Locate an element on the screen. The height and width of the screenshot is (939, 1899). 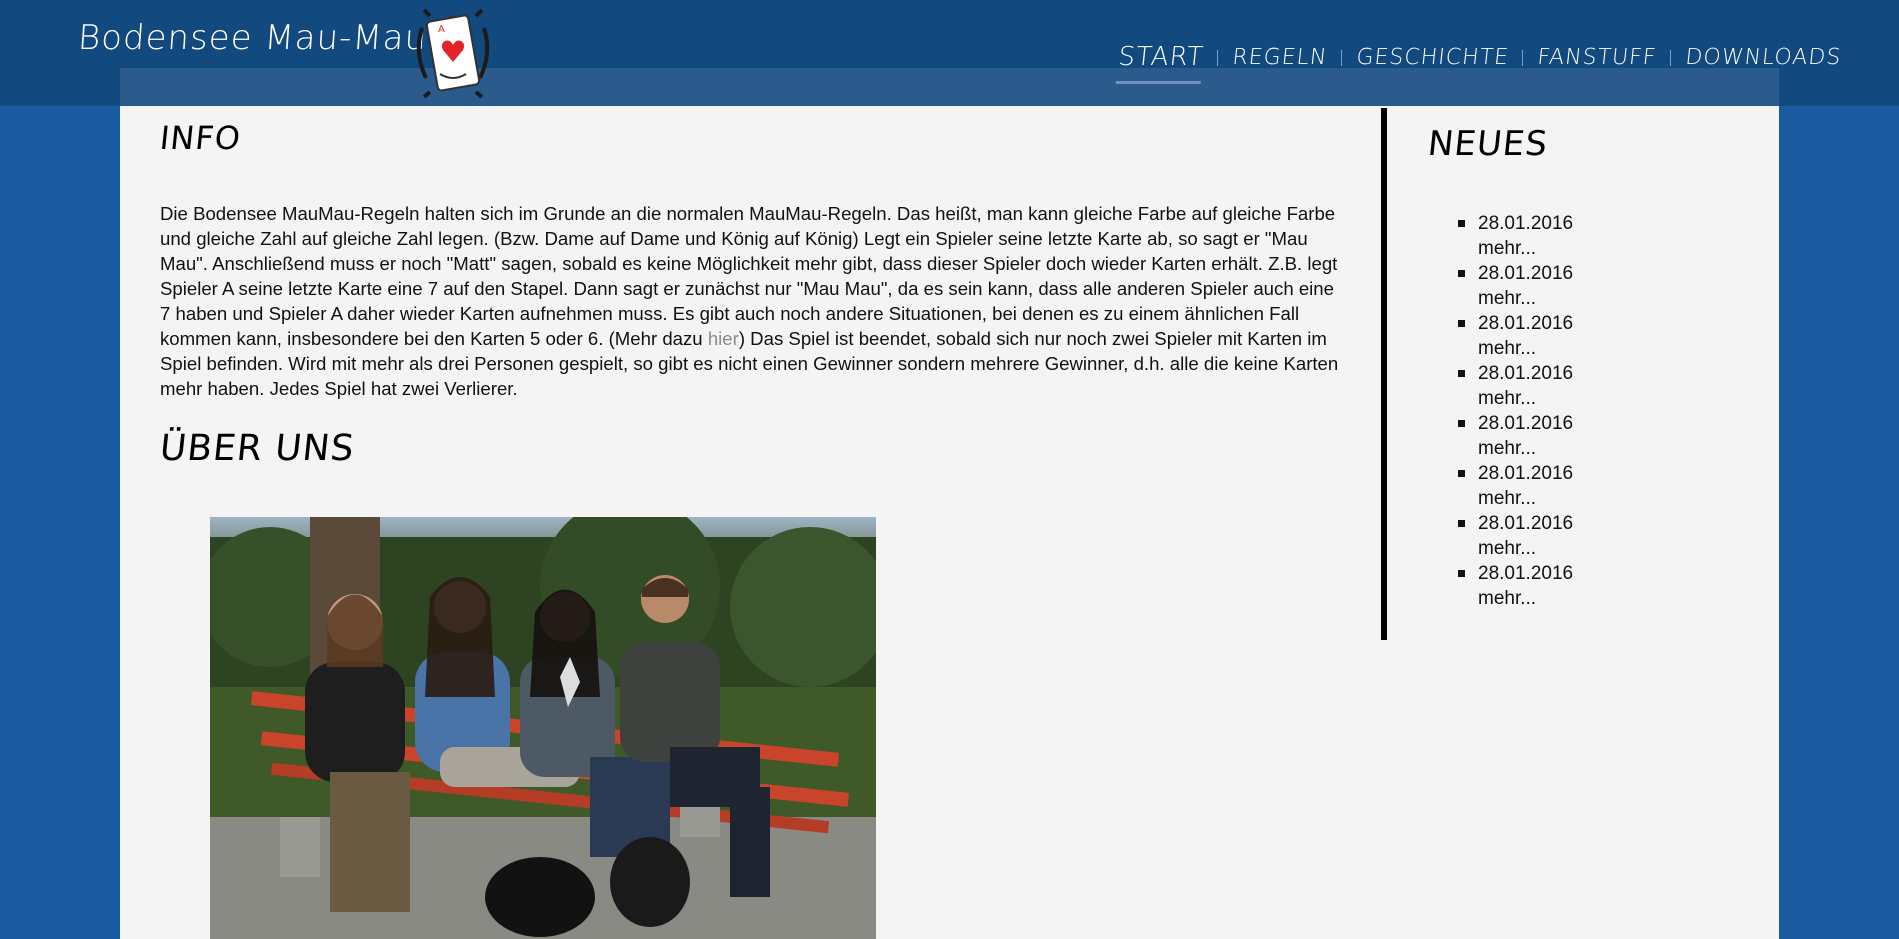
info-heading: INFO is located at coordinates (200, 138).